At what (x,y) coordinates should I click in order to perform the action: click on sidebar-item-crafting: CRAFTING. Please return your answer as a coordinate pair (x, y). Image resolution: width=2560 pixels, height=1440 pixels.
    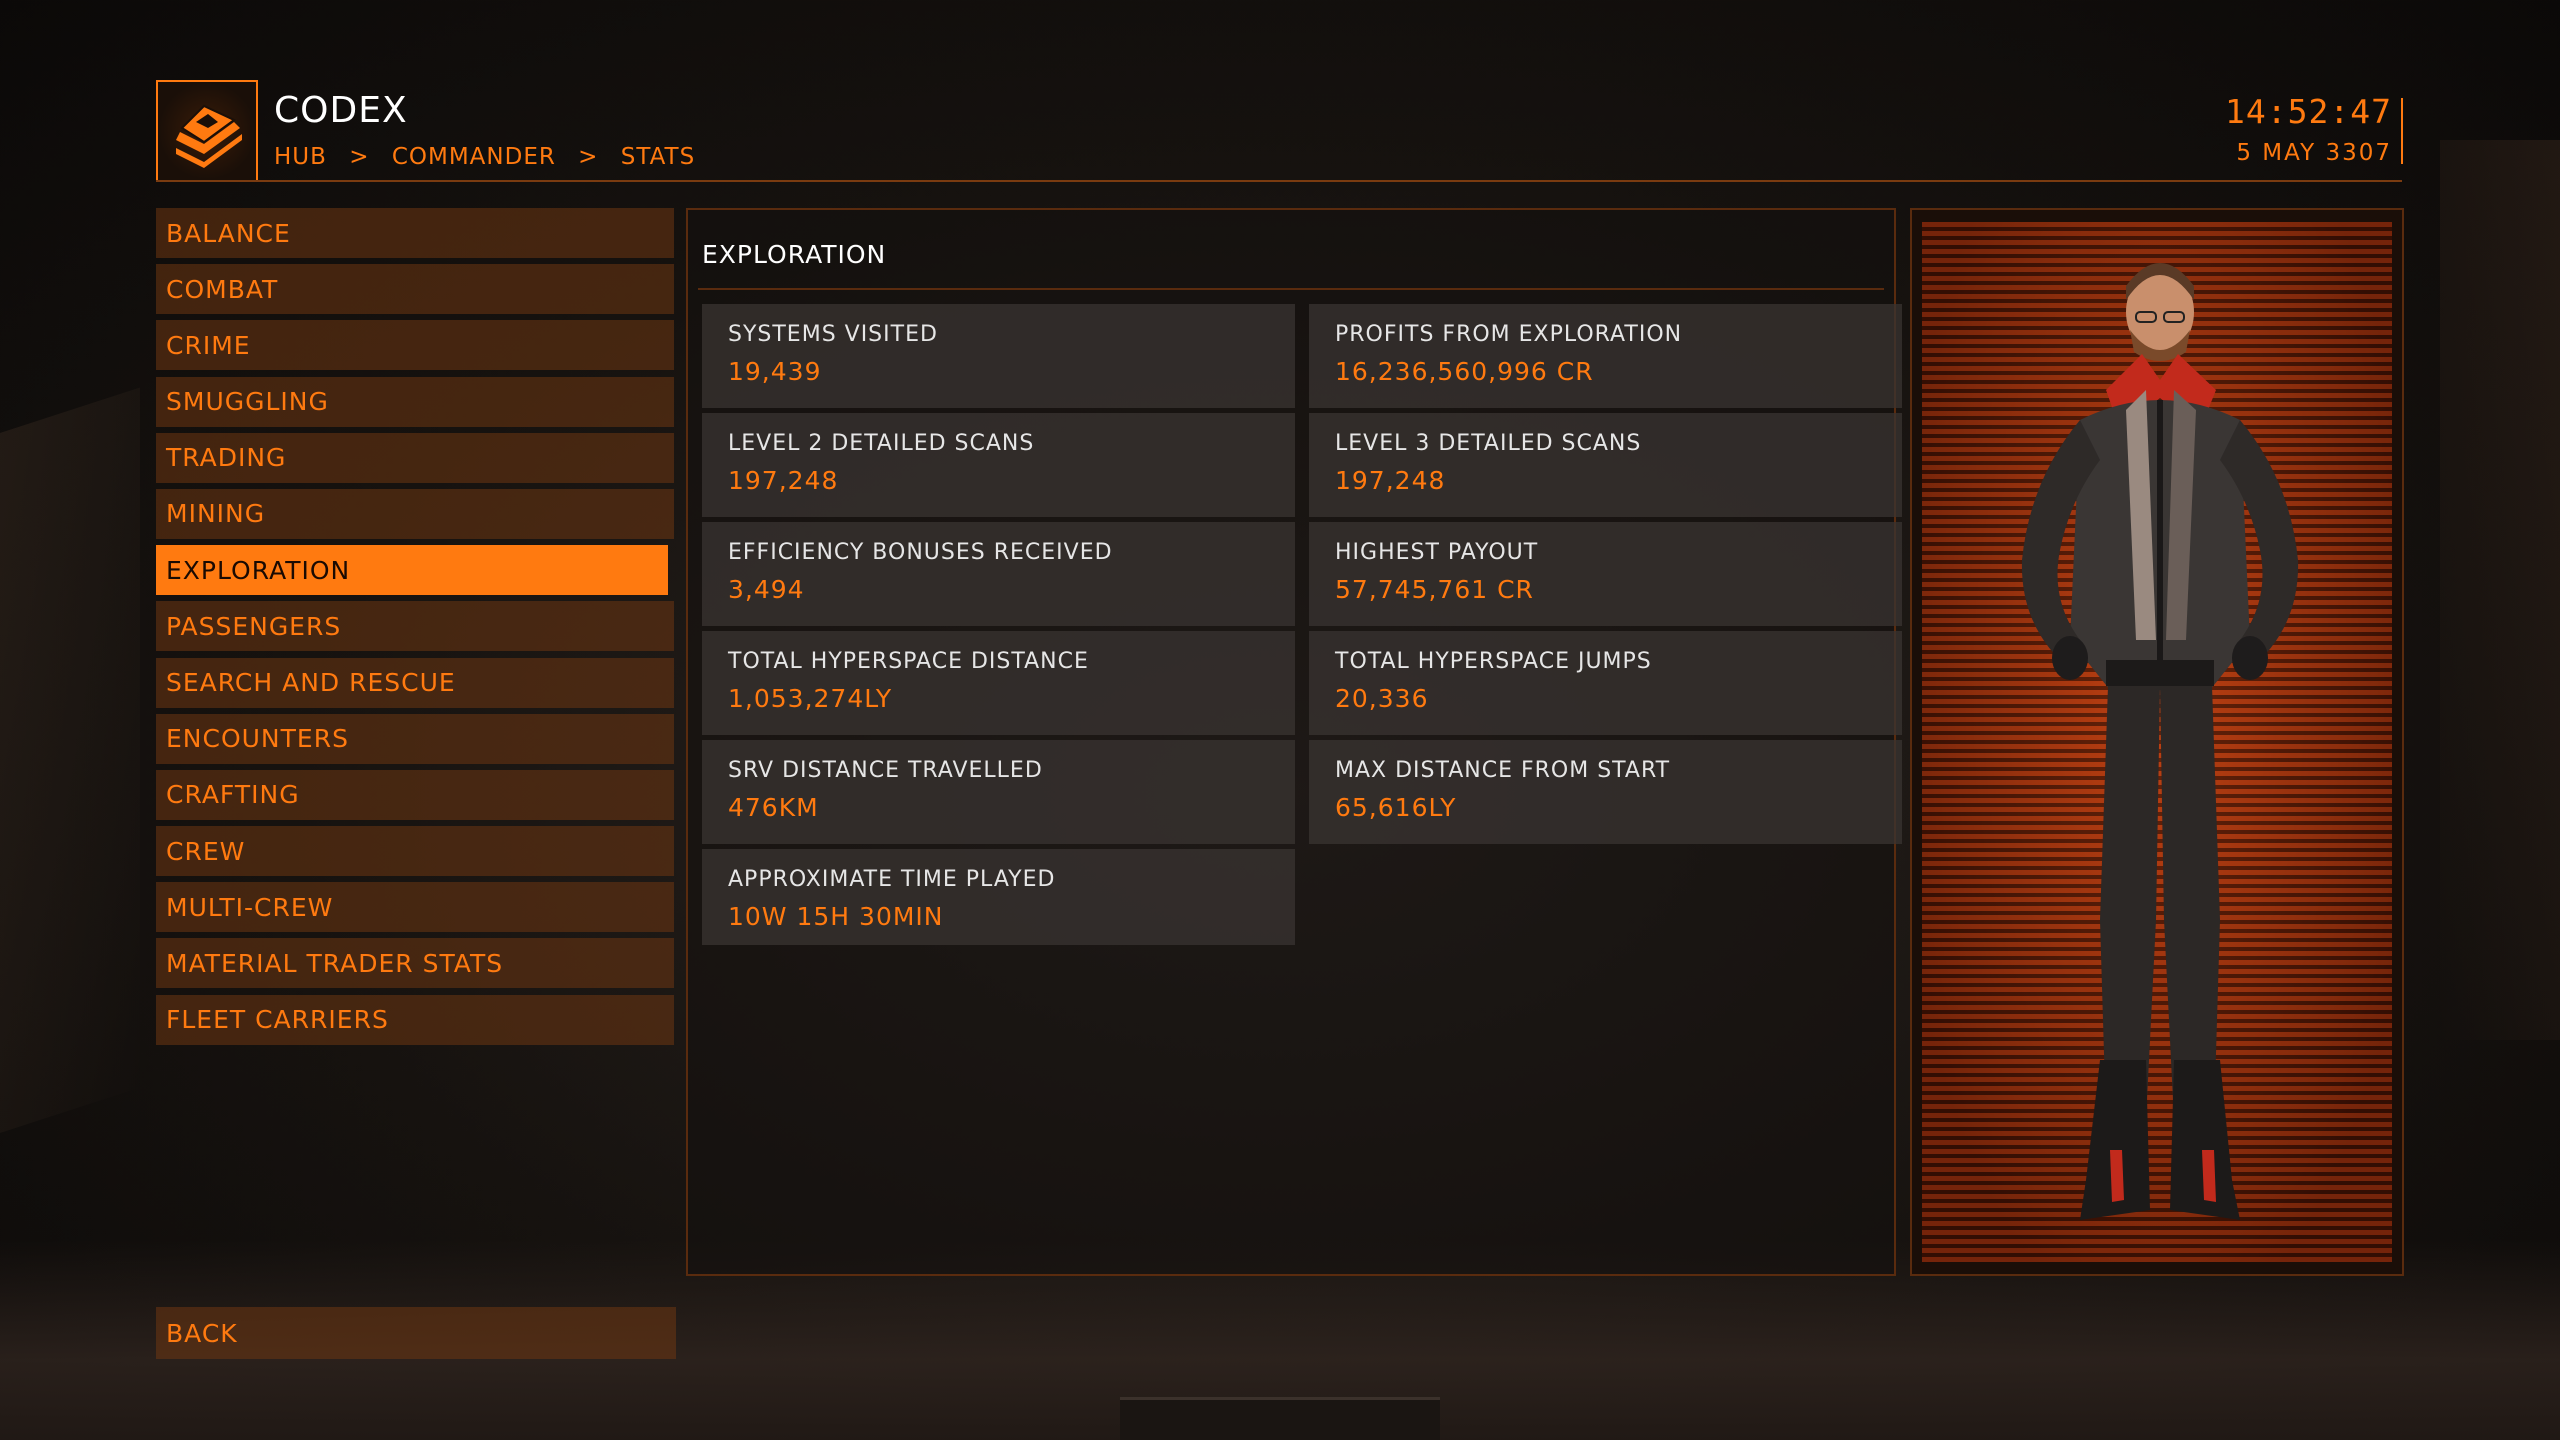
    Looking at the image, I should click on (415, 794).